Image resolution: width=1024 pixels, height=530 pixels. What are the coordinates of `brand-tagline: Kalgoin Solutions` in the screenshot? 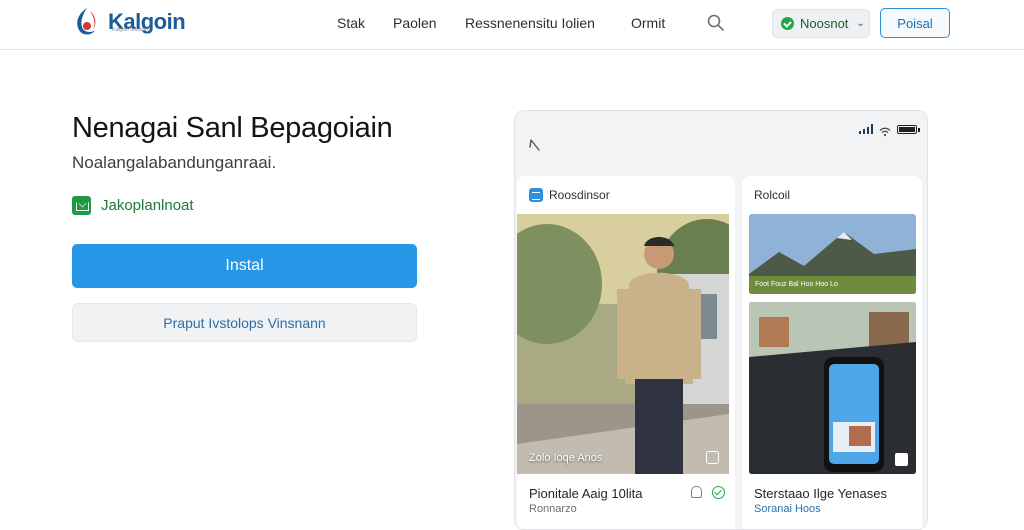 It's located at (131, 30).